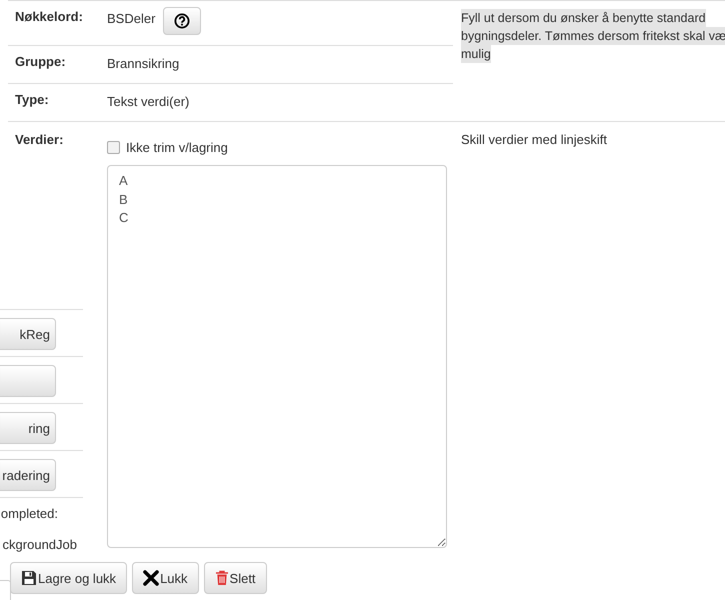  I want to click on x-icon, so click(151, 578).